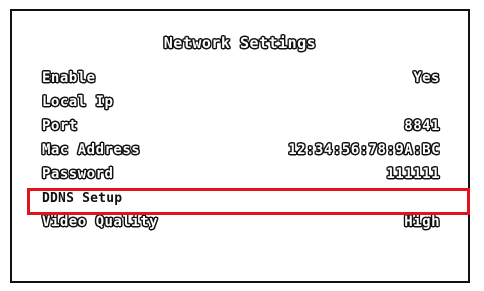 This screenshot has width=484, height=291. I want to click on menu-title: Network Settings, so click(240, 43).